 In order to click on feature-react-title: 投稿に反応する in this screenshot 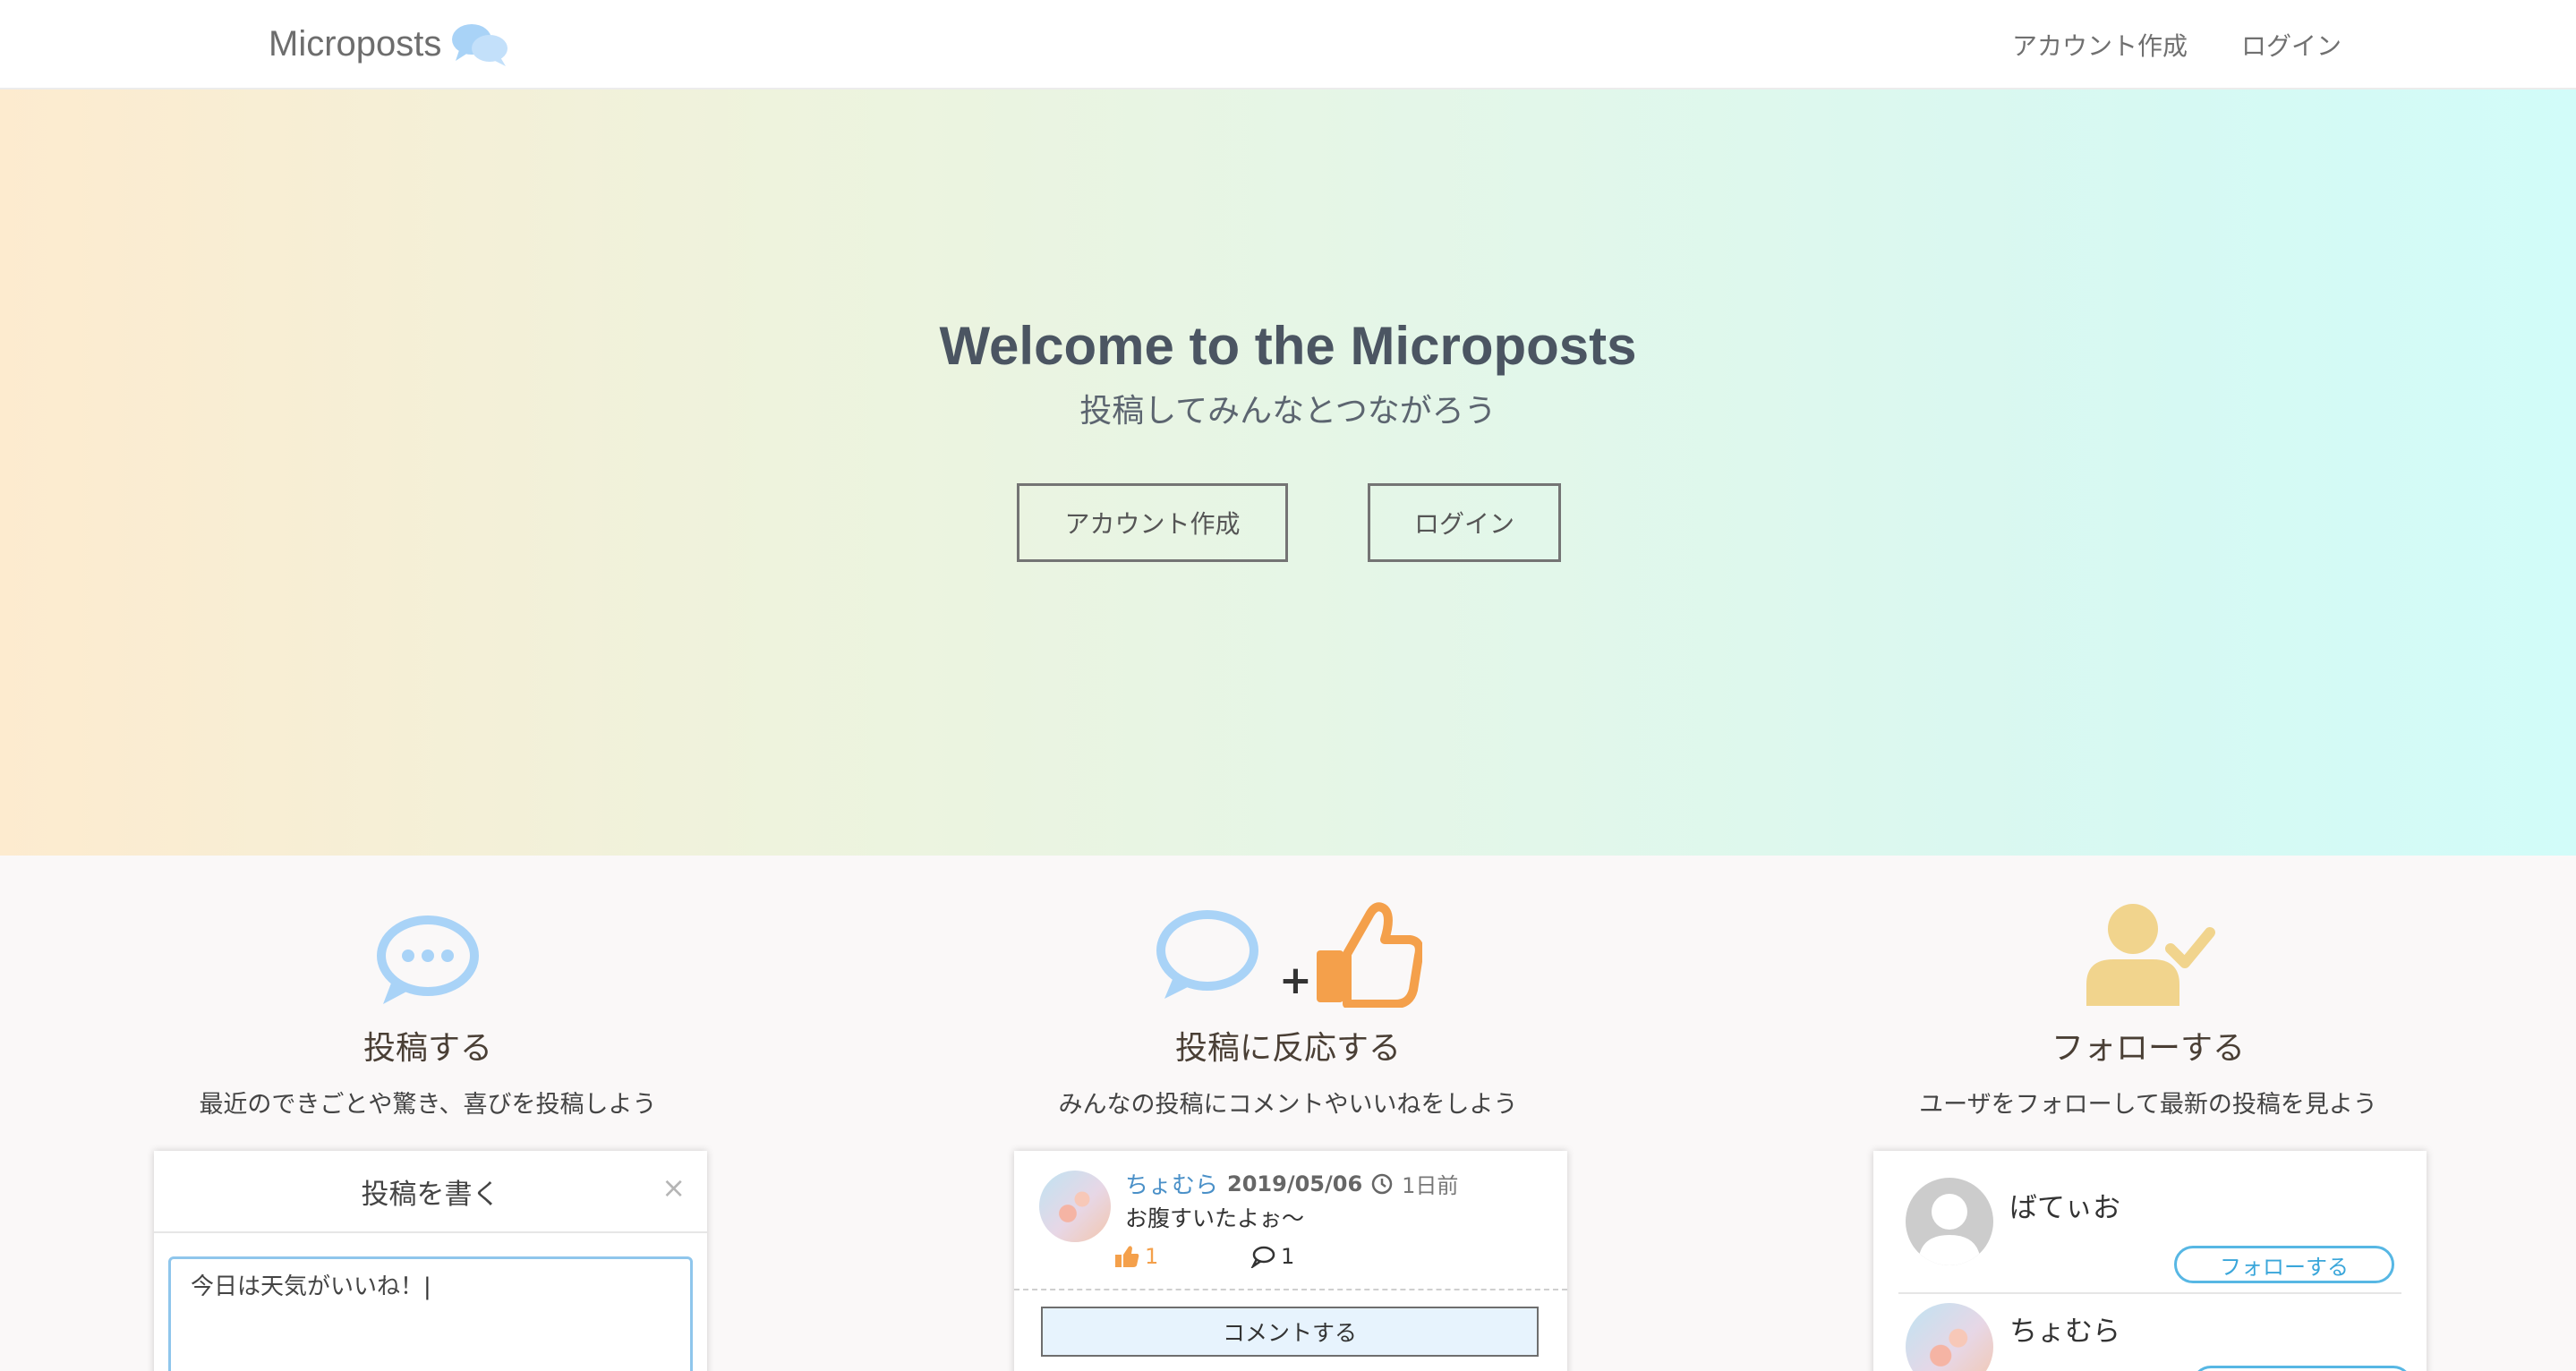, I will do `click(1287, 1048)`.